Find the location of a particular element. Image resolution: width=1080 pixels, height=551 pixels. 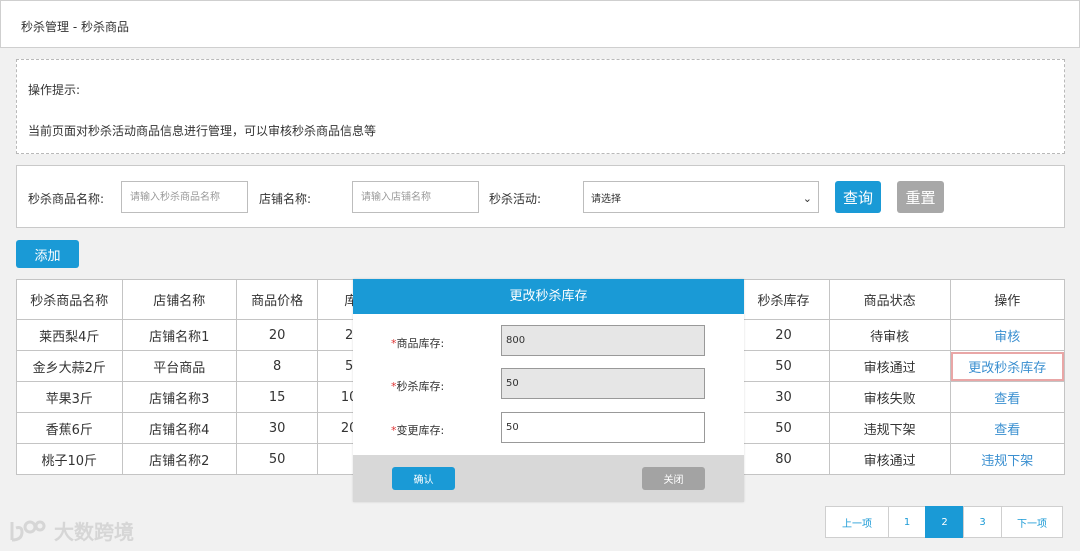

column-header: 店铺名称 is located at coordinates (179, 299).